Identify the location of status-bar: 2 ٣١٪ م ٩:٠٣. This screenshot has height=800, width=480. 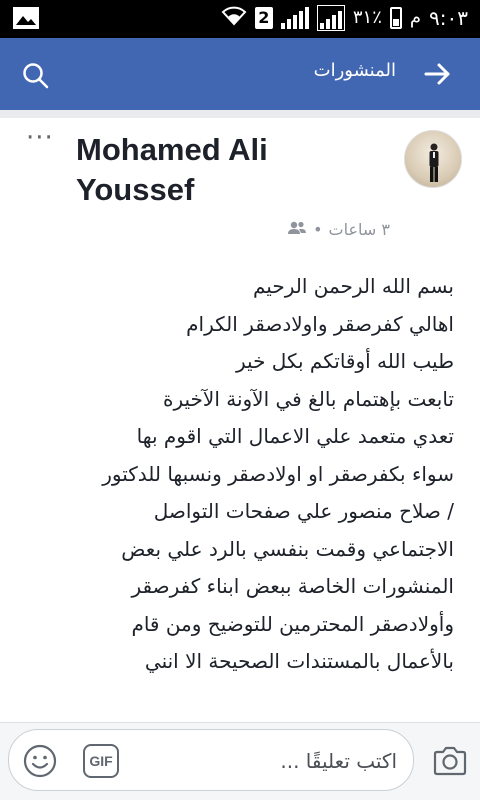
(240, 19).